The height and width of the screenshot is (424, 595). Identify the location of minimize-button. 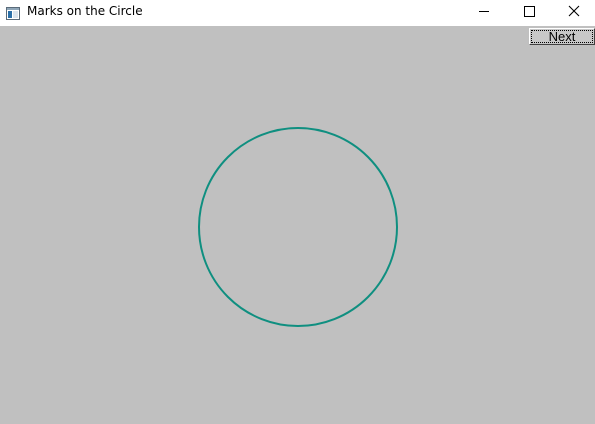
(484, 13).